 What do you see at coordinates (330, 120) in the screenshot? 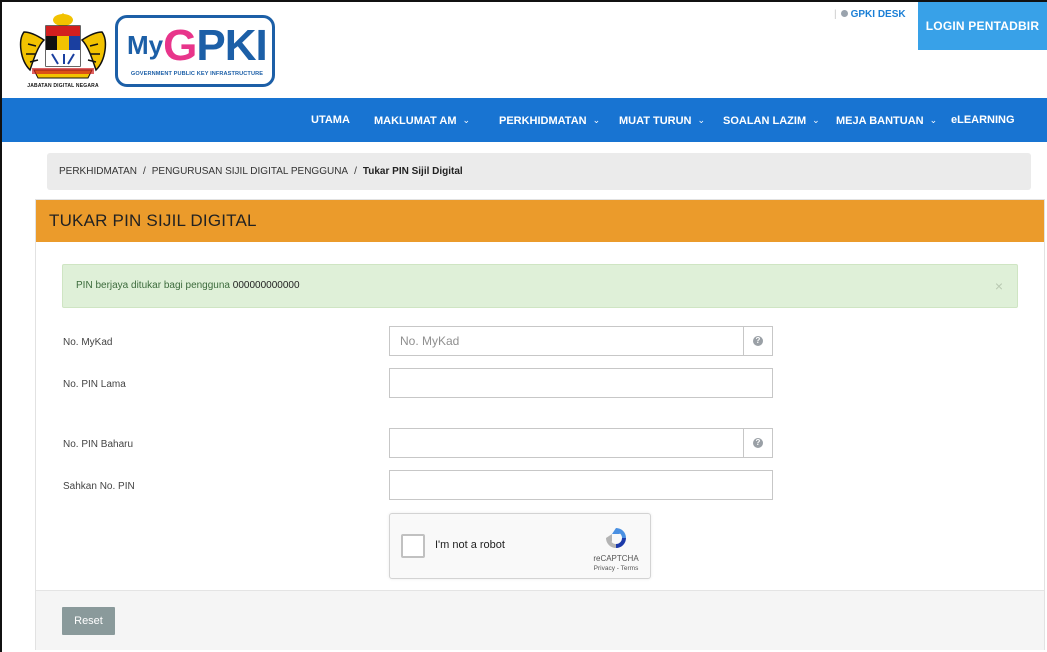
I see `nav-item-utama: UTAMA` at bounding box center [330, 120].